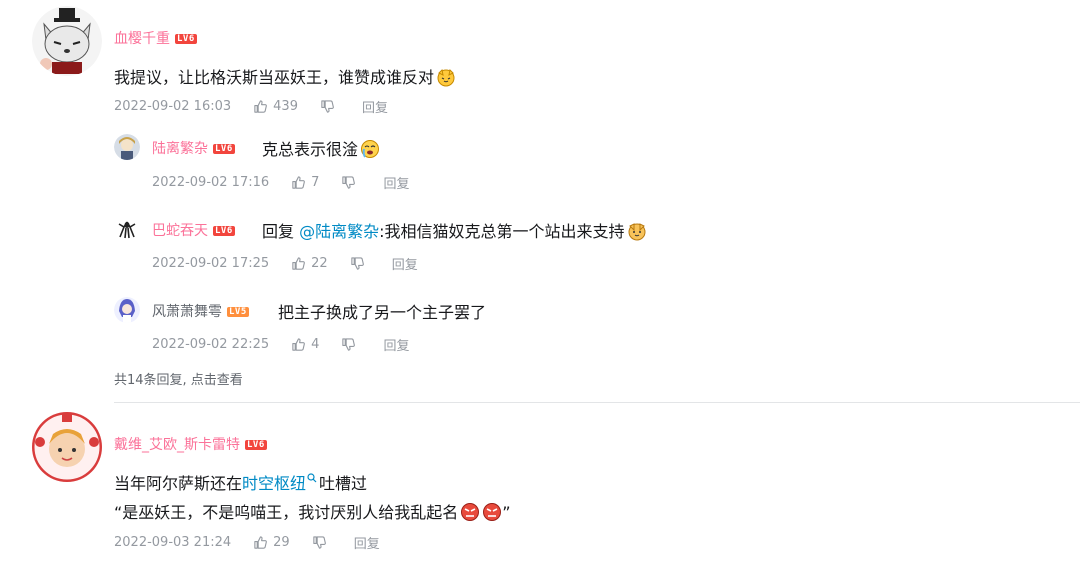  What do you see at coordinates (247, 542) in the screenshot?
I see `comment-meta: 2022-09-03 21:24 29 回复` at bounding box center [247, 542].